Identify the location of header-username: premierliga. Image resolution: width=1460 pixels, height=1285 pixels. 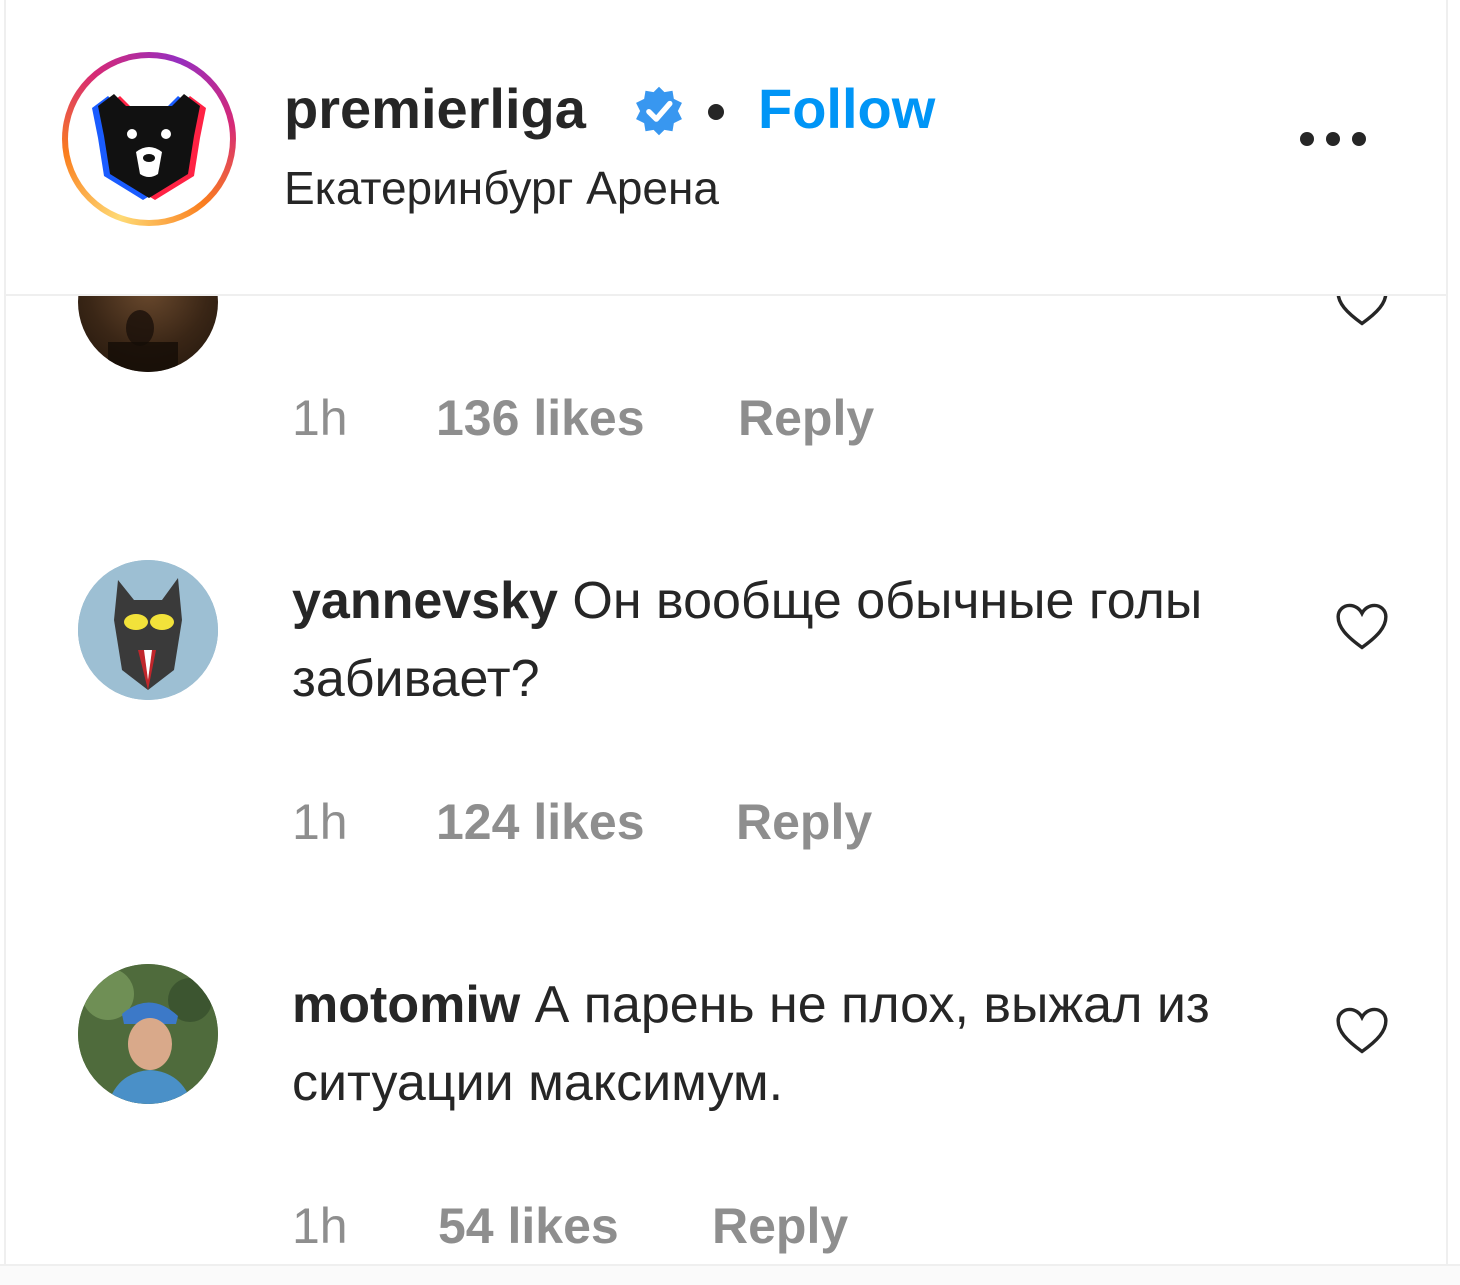
(435, 109).